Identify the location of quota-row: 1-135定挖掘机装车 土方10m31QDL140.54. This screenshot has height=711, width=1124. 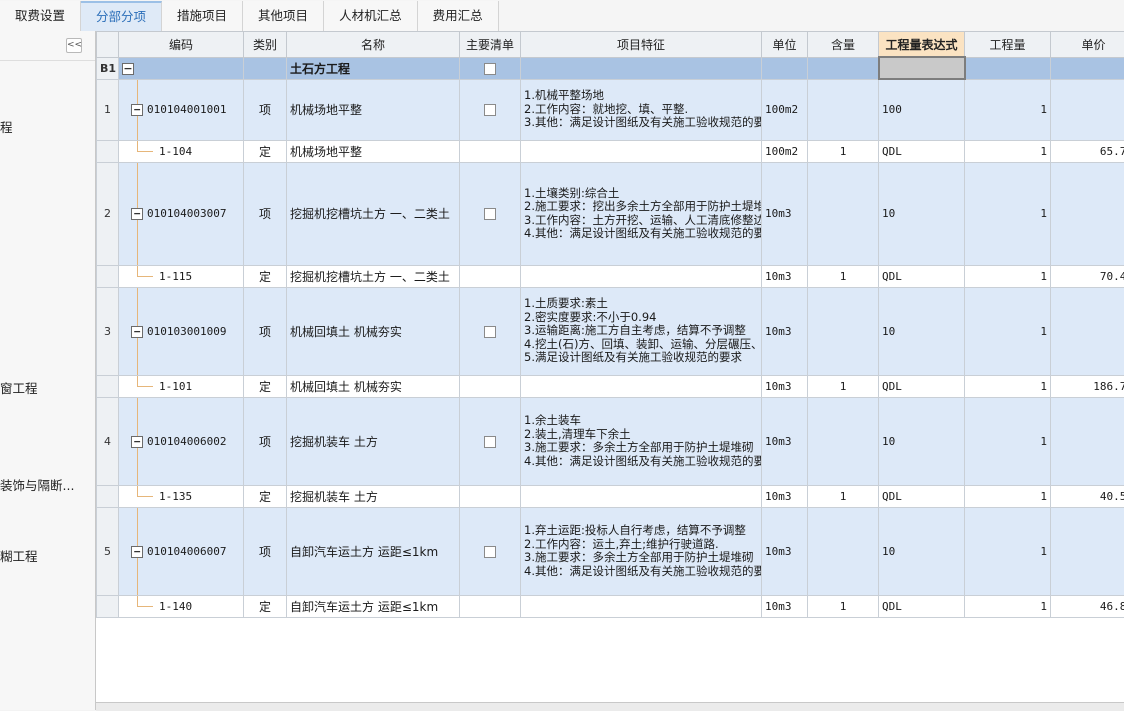
(610, 496).